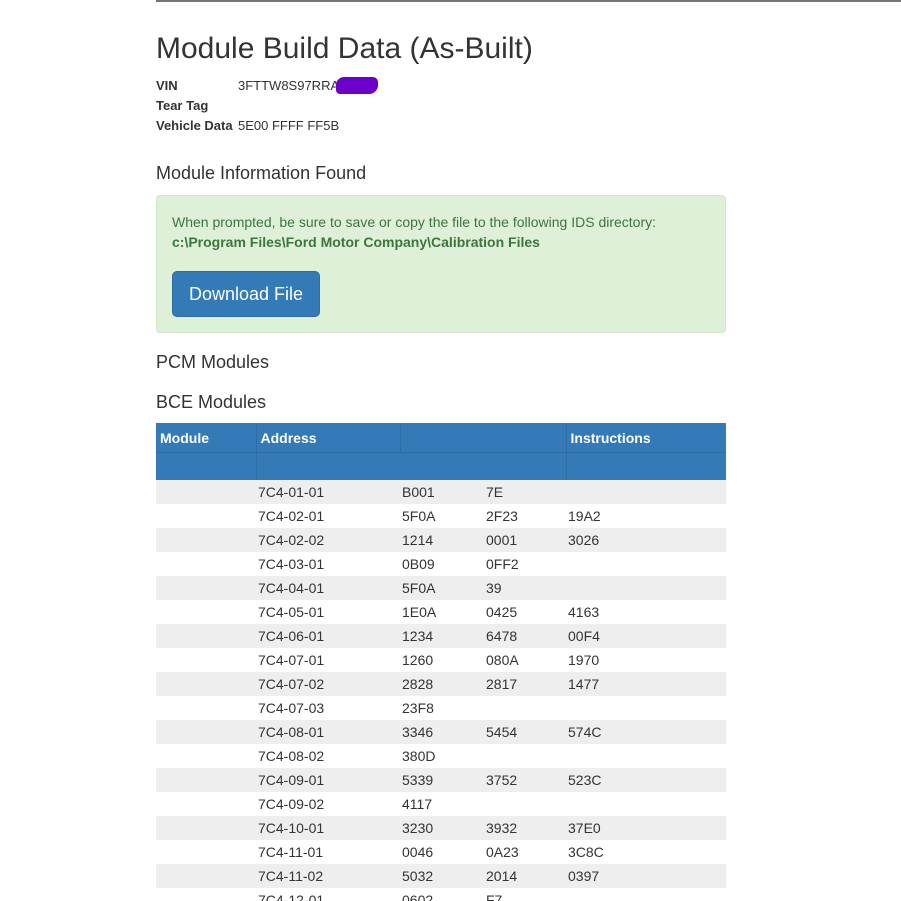  Describe the element at coordinates (441, 126) in the screenshot. I see `vehicle-data-row: Vehicle Data 5E00 FFFF FF5B` at that location.